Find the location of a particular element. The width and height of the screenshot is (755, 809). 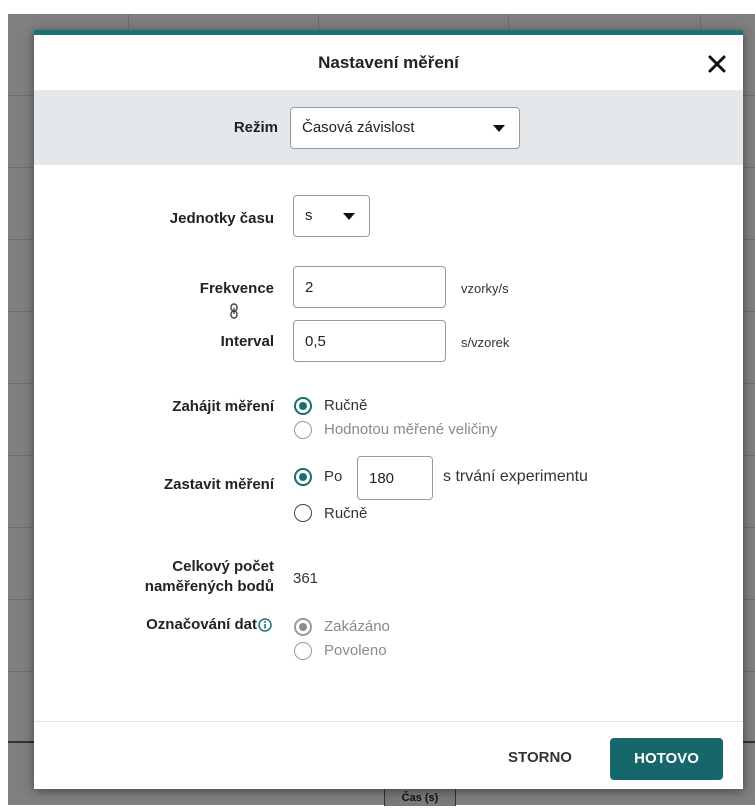

start-threshold-label: Hodnotou měřené veličiny is located at coordinates (411, 429).